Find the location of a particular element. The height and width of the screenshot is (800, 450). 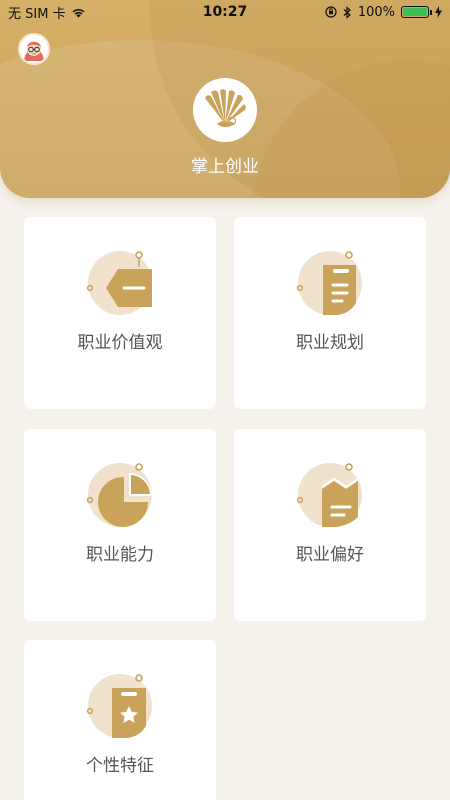

carrier-text: 无 SIM 卡 is located at coordinates (37, 14).